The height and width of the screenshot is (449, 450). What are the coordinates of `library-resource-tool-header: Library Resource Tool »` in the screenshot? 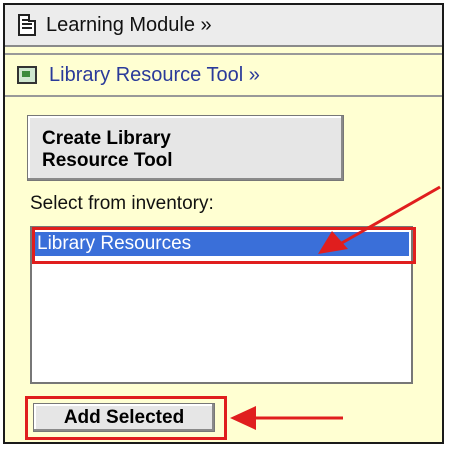 It's located at (223, 75).